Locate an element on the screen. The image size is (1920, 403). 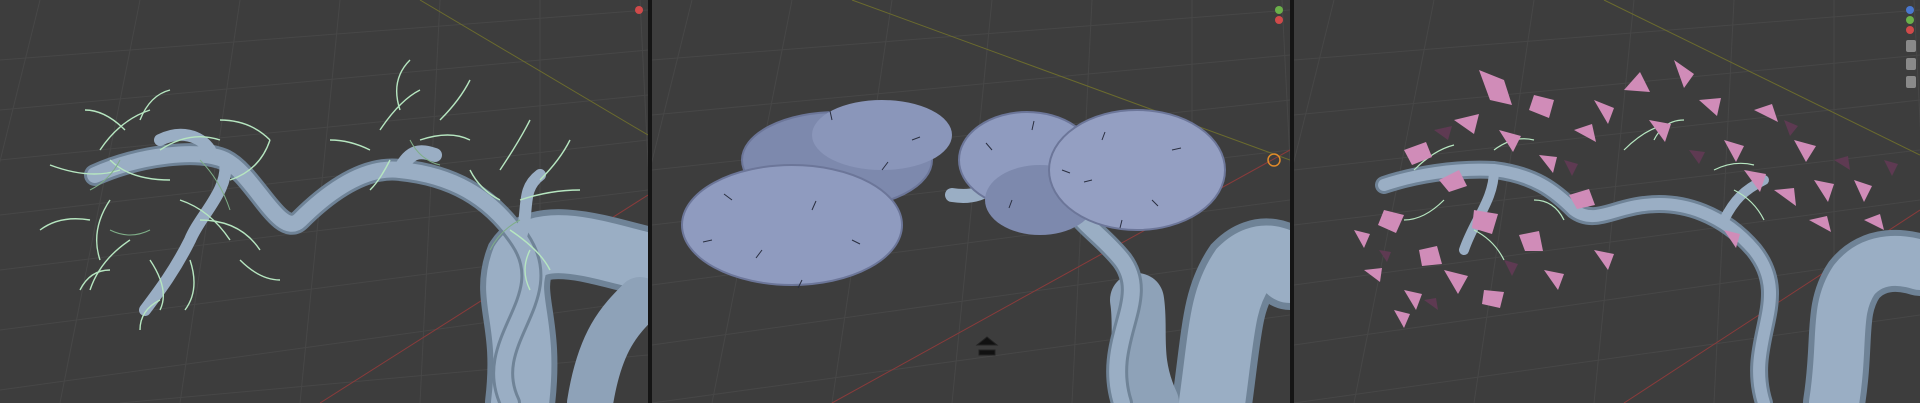
gizmo-z-axis-dot is located at coordinates (1910, 10).